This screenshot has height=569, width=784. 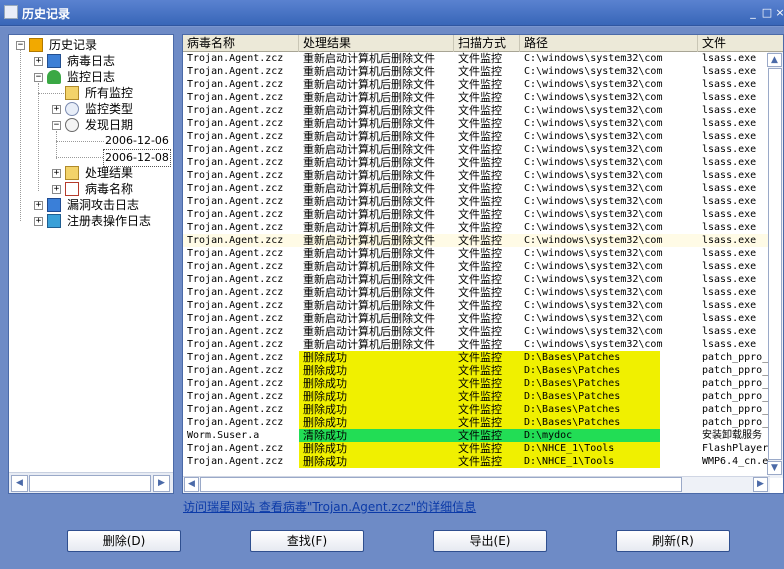 I want to click on virus-detail-link: 查看病毒"Trojan.Agent.zcz"的详细信息, so click(x=367, y=507).